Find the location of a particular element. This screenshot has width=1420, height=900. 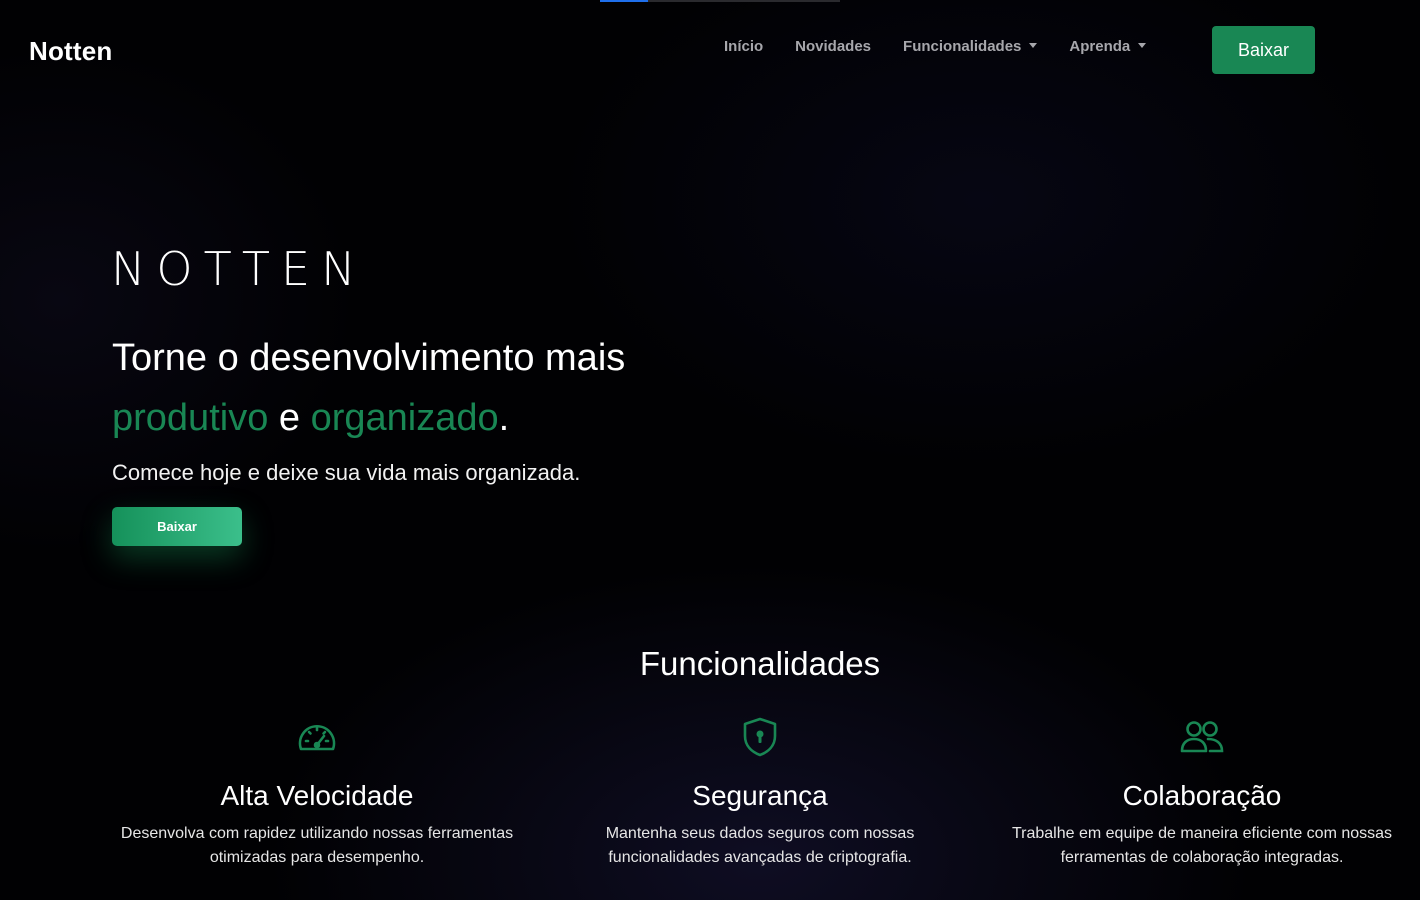

hero-accent-organizado: organizado is located at coordinates (404, 418).